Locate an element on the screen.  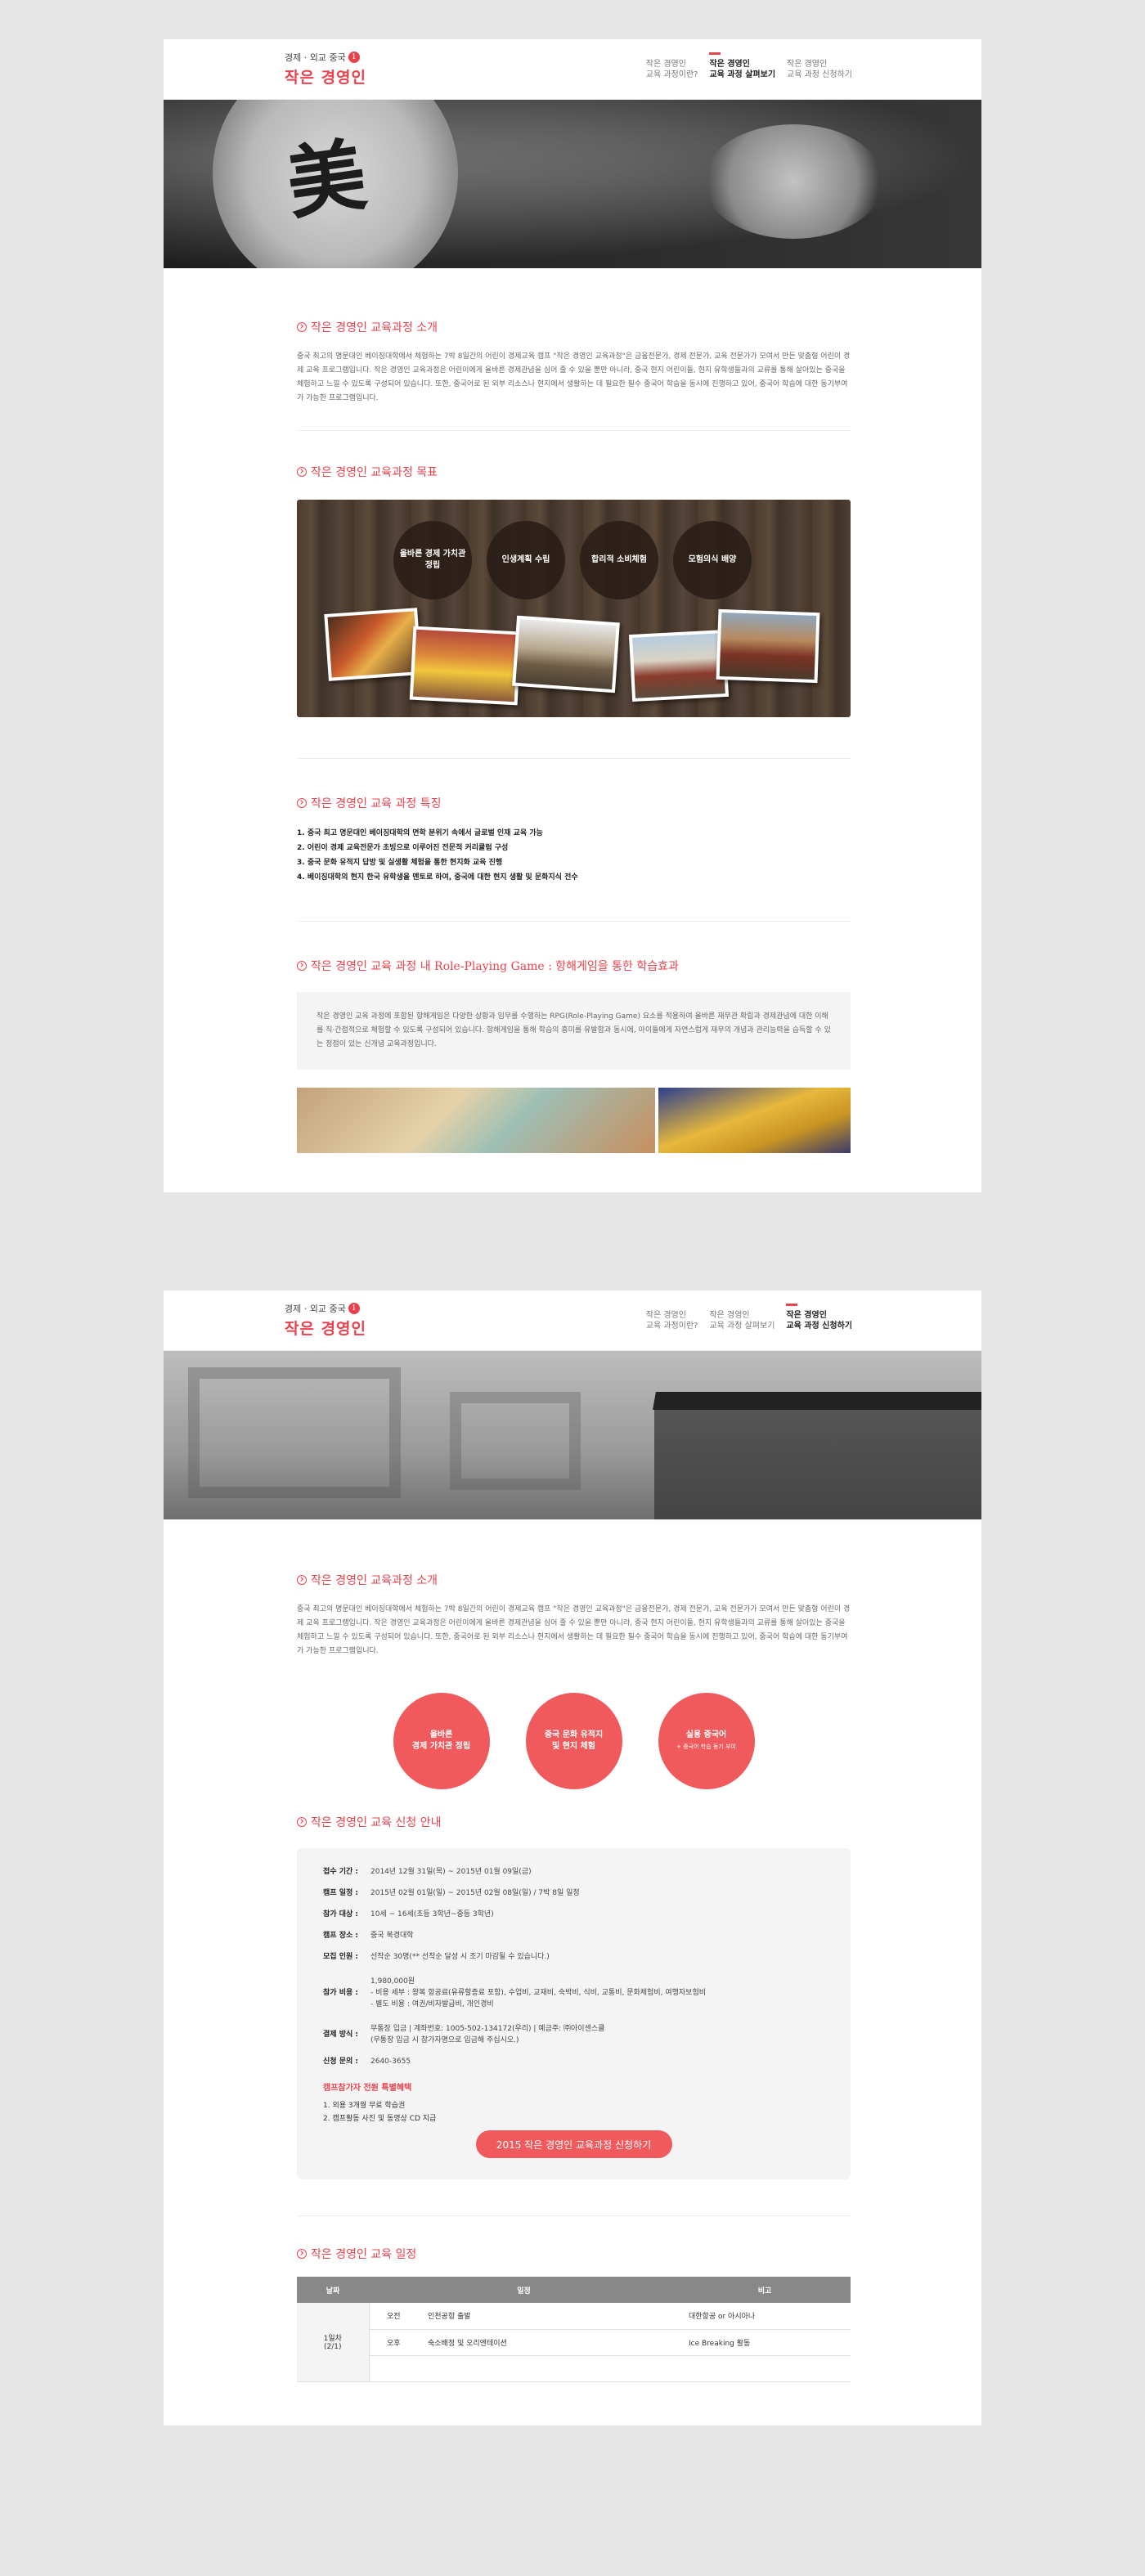
section-title: 작은 경영인 교육 신청 안내 is located at coordinates (376, 1823).